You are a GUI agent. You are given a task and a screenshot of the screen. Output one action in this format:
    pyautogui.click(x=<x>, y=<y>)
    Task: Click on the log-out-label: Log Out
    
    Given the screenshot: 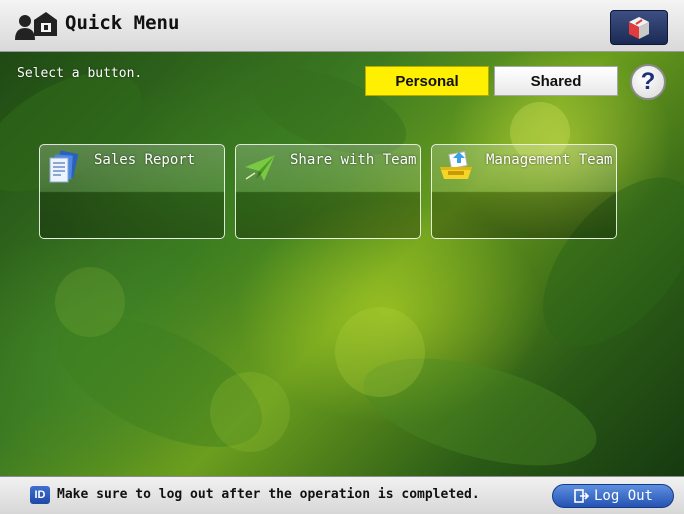 What is the action you would take?
    pyautogui.click(x=623, y=496)
    